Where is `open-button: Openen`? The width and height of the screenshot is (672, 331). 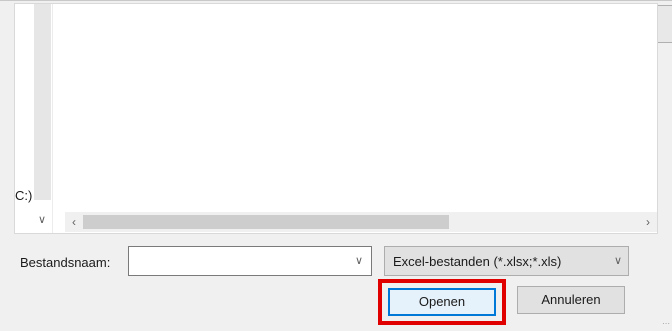
open-button: Openen is located at coordinates (442, 302).